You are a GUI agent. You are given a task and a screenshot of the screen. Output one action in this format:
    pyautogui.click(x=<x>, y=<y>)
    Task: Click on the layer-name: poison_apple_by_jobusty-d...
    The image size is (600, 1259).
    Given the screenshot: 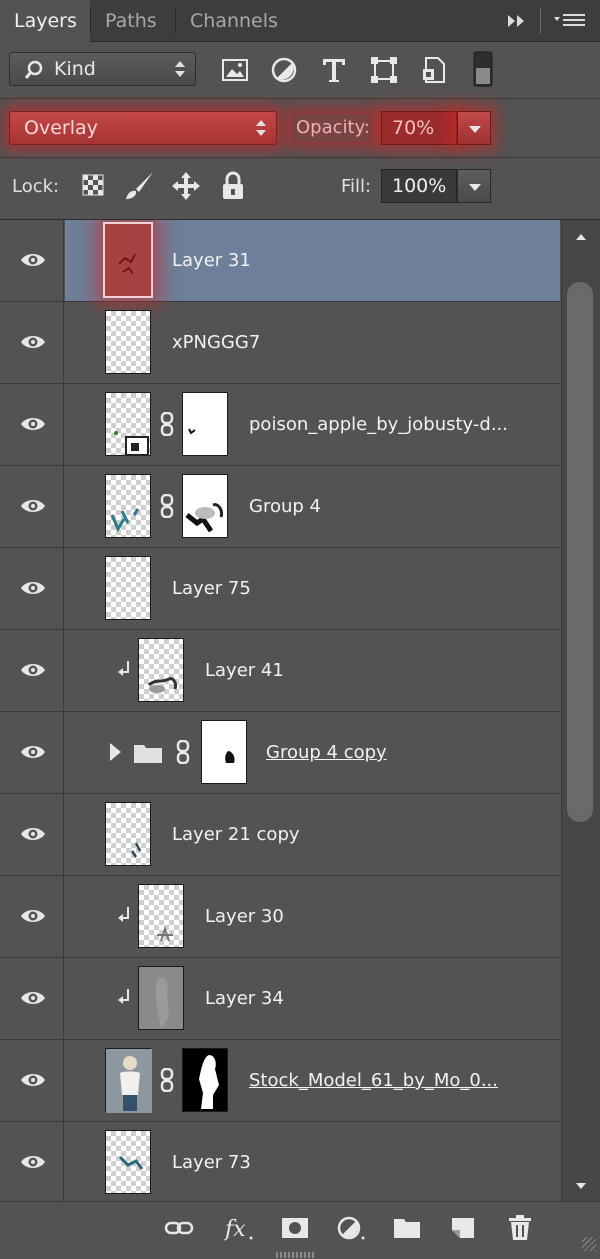 What is the action you would take?
    pyautogui.click(x=378, y=424)
    